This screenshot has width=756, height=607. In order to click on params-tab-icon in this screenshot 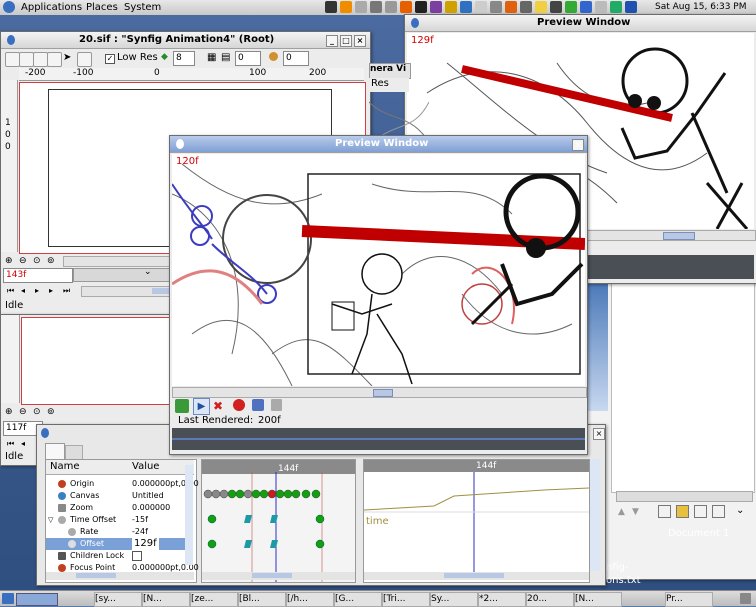, I will do `click(55, 451)`.